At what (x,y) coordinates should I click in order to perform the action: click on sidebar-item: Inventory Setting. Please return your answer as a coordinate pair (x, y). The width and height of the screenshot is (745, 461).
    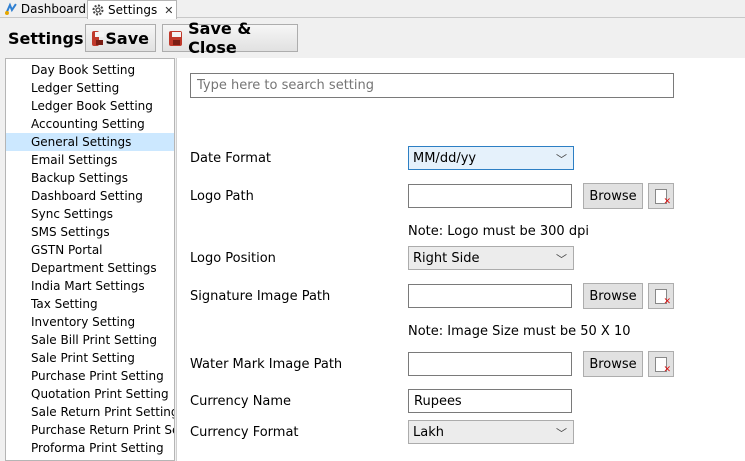
    Looking at the image, I should click on (90, 322).